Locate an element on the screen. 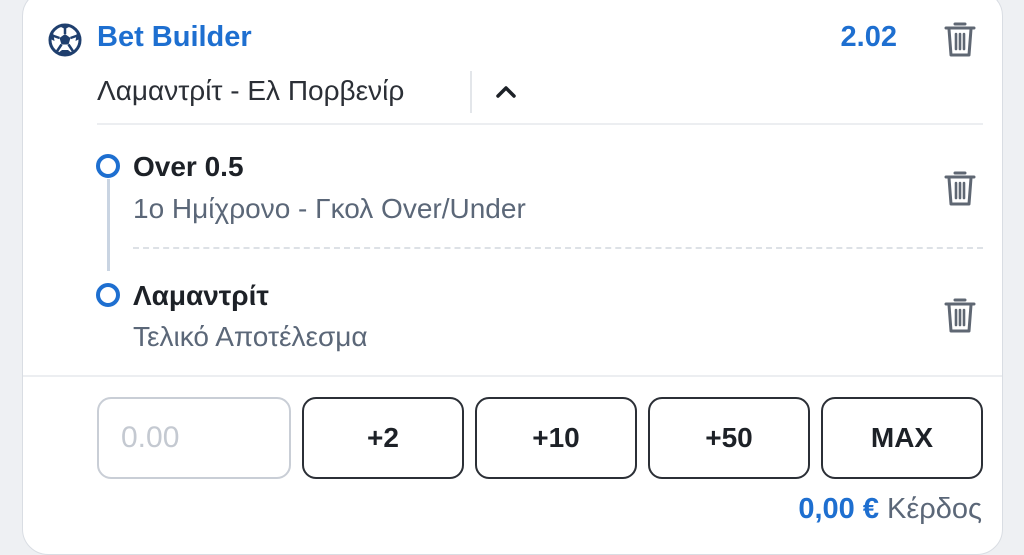  profit-label: Κέρδος is located at coordinates (934, 509).